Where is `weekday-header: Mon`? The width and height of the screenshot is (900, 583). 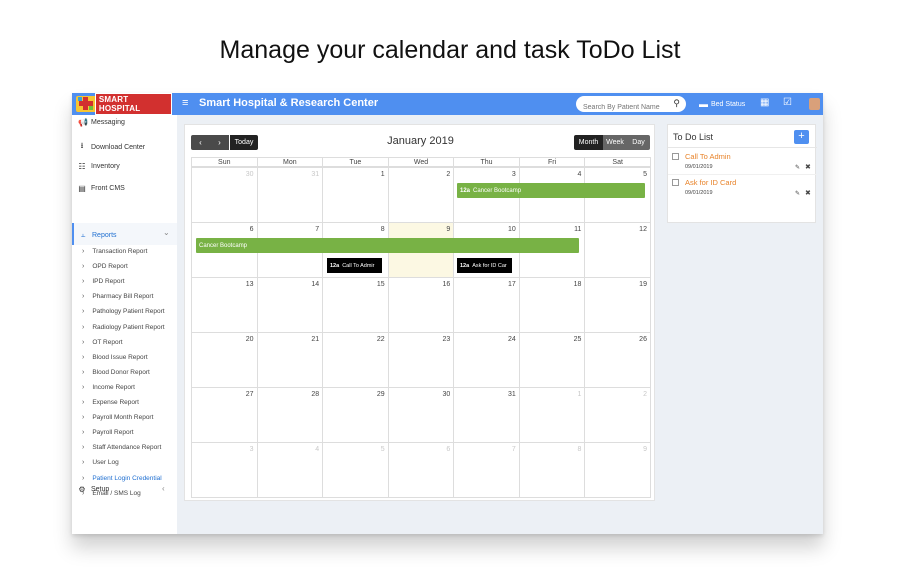 weekday-header: Mon is located at coordinates (290, 162).